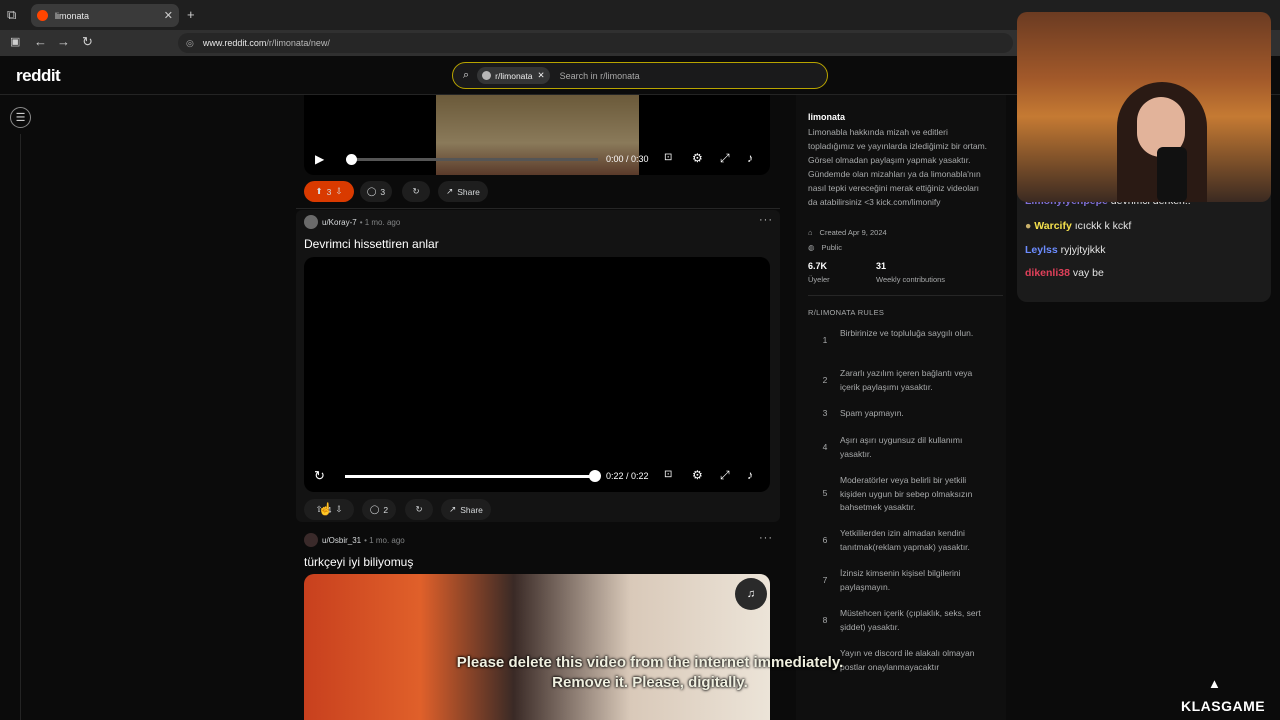 The width and height of the screenshot is (1280, 720). I want to click on post2-video, so click(537, 374).